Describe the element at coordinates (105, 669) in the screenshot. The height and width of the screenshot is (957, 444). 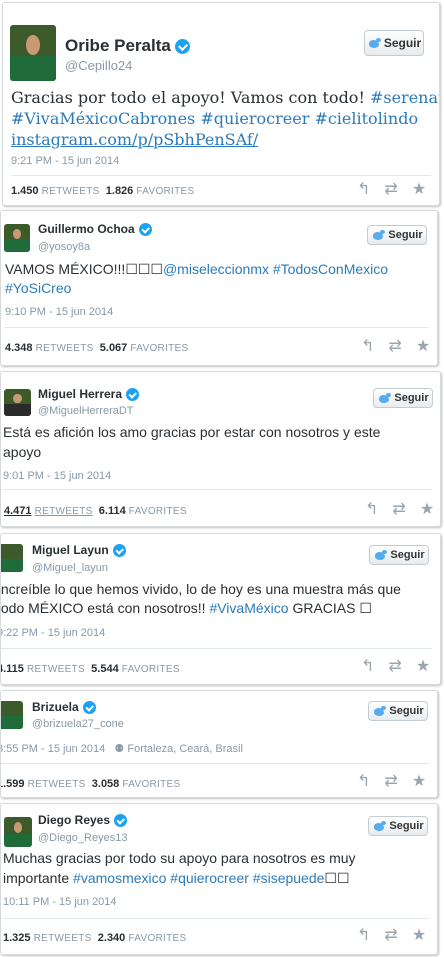
I see `favorite-count: 5.544` at that location.